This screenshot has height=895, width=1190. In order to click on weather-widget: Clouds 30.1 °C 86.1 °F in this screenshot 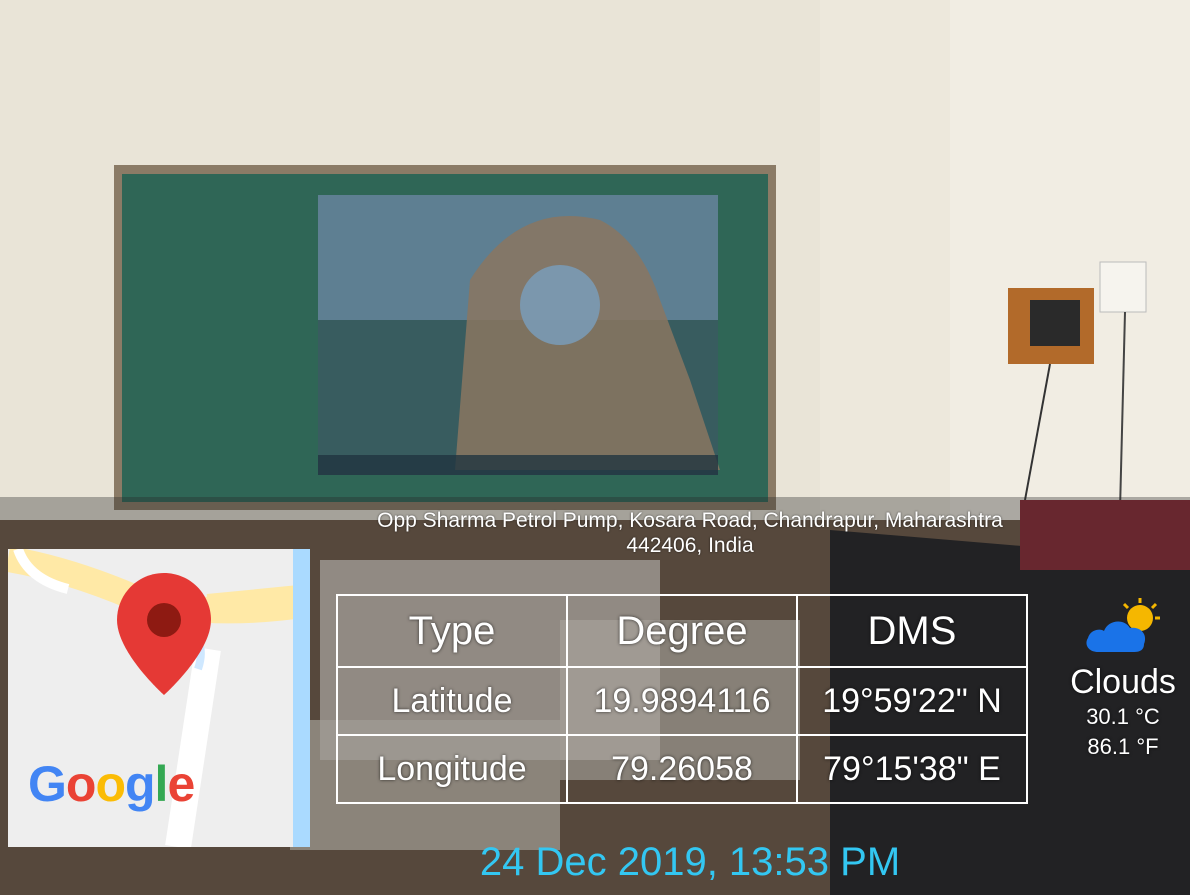, I will do `click(1123, 680)`.